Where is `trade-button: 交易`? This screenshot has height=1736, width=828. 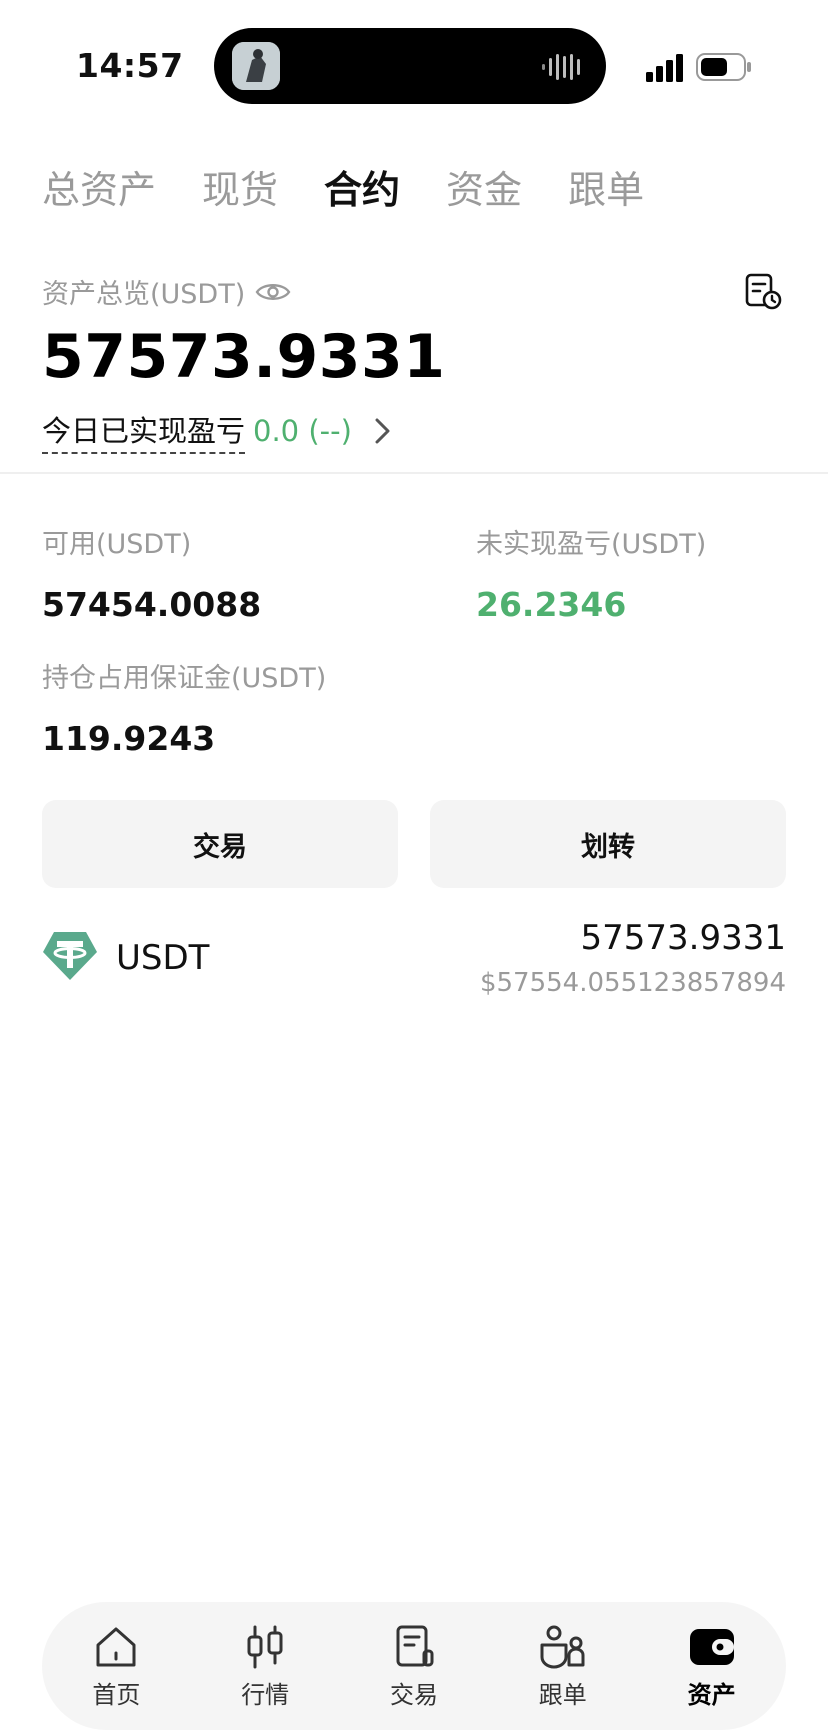
trade-button: 交易 is located at coordinates (220, 844).